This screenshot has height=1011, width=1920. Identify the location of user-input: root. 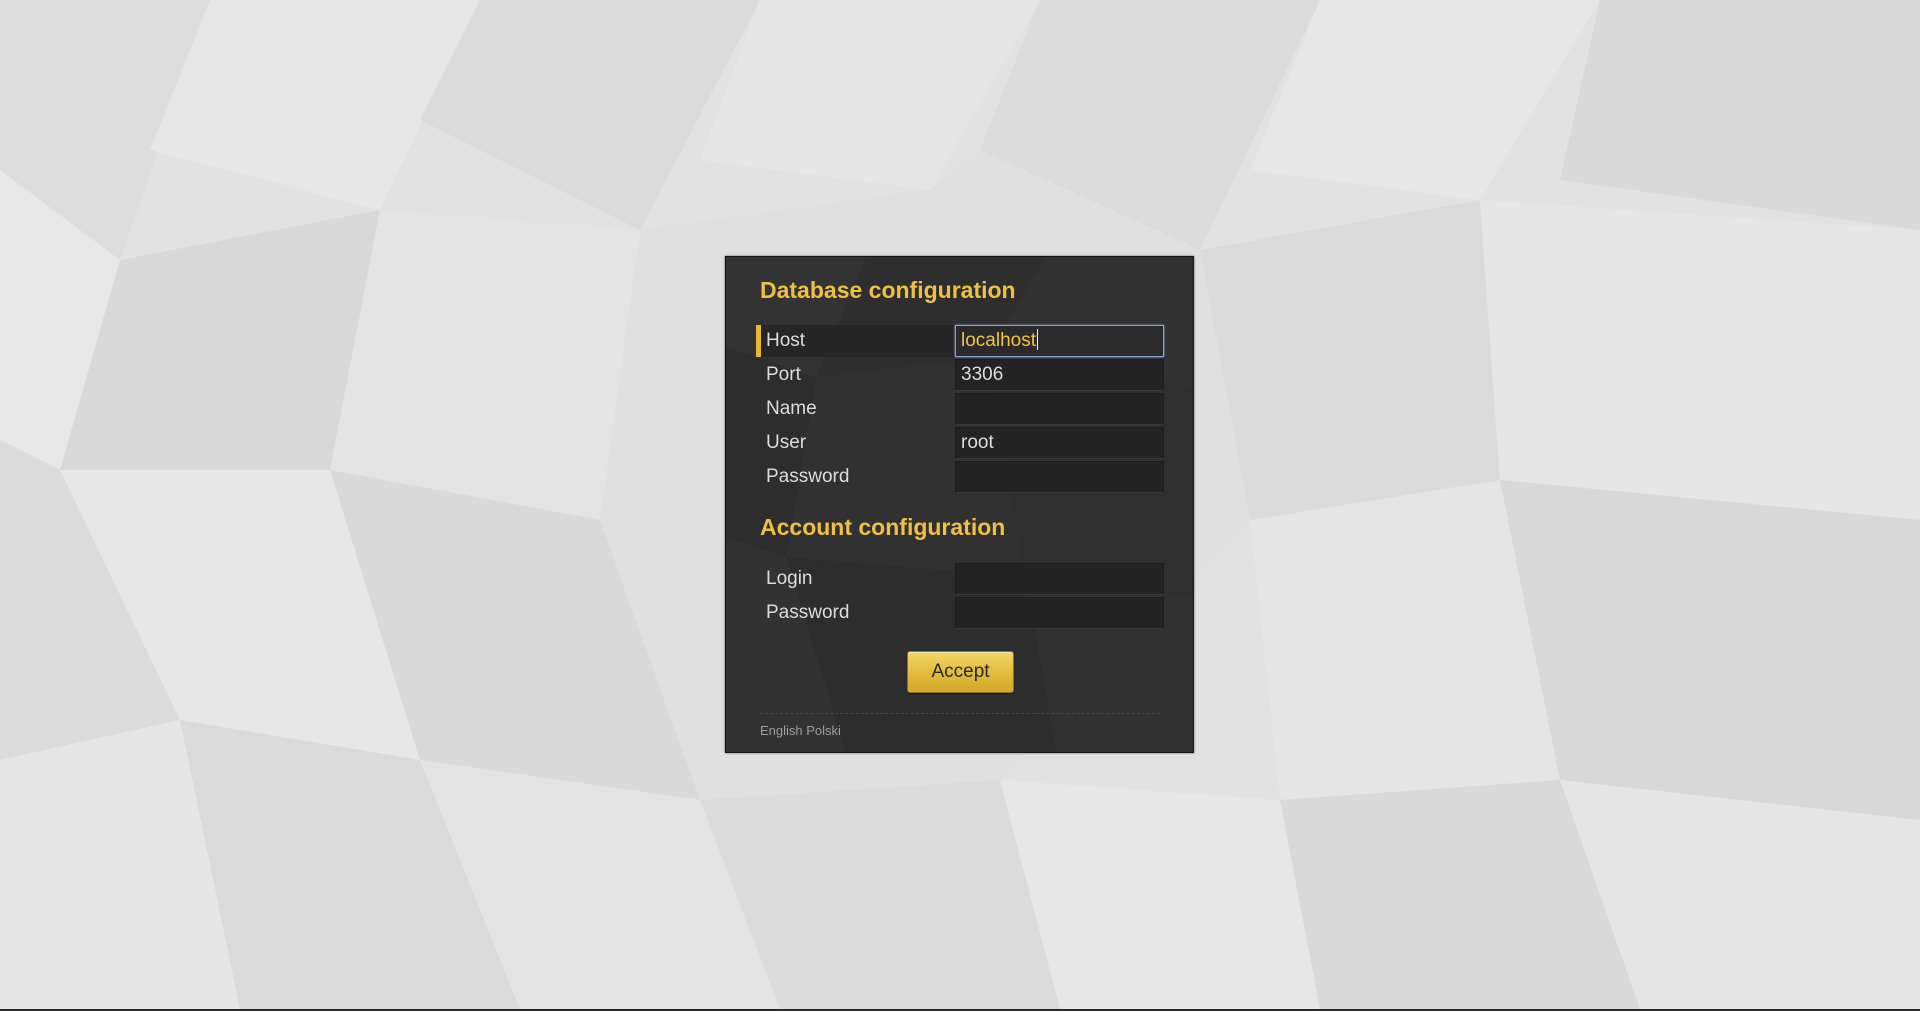
(1059, 443).